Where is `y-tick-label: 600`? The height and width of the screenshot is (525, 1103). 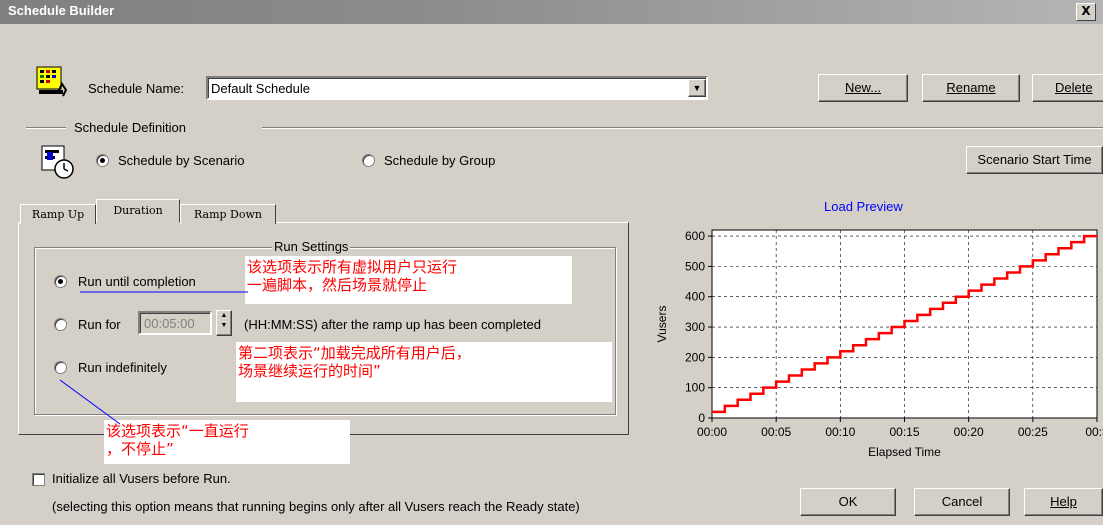 y-tick-label: 600 is located at coordinates (695, 236).